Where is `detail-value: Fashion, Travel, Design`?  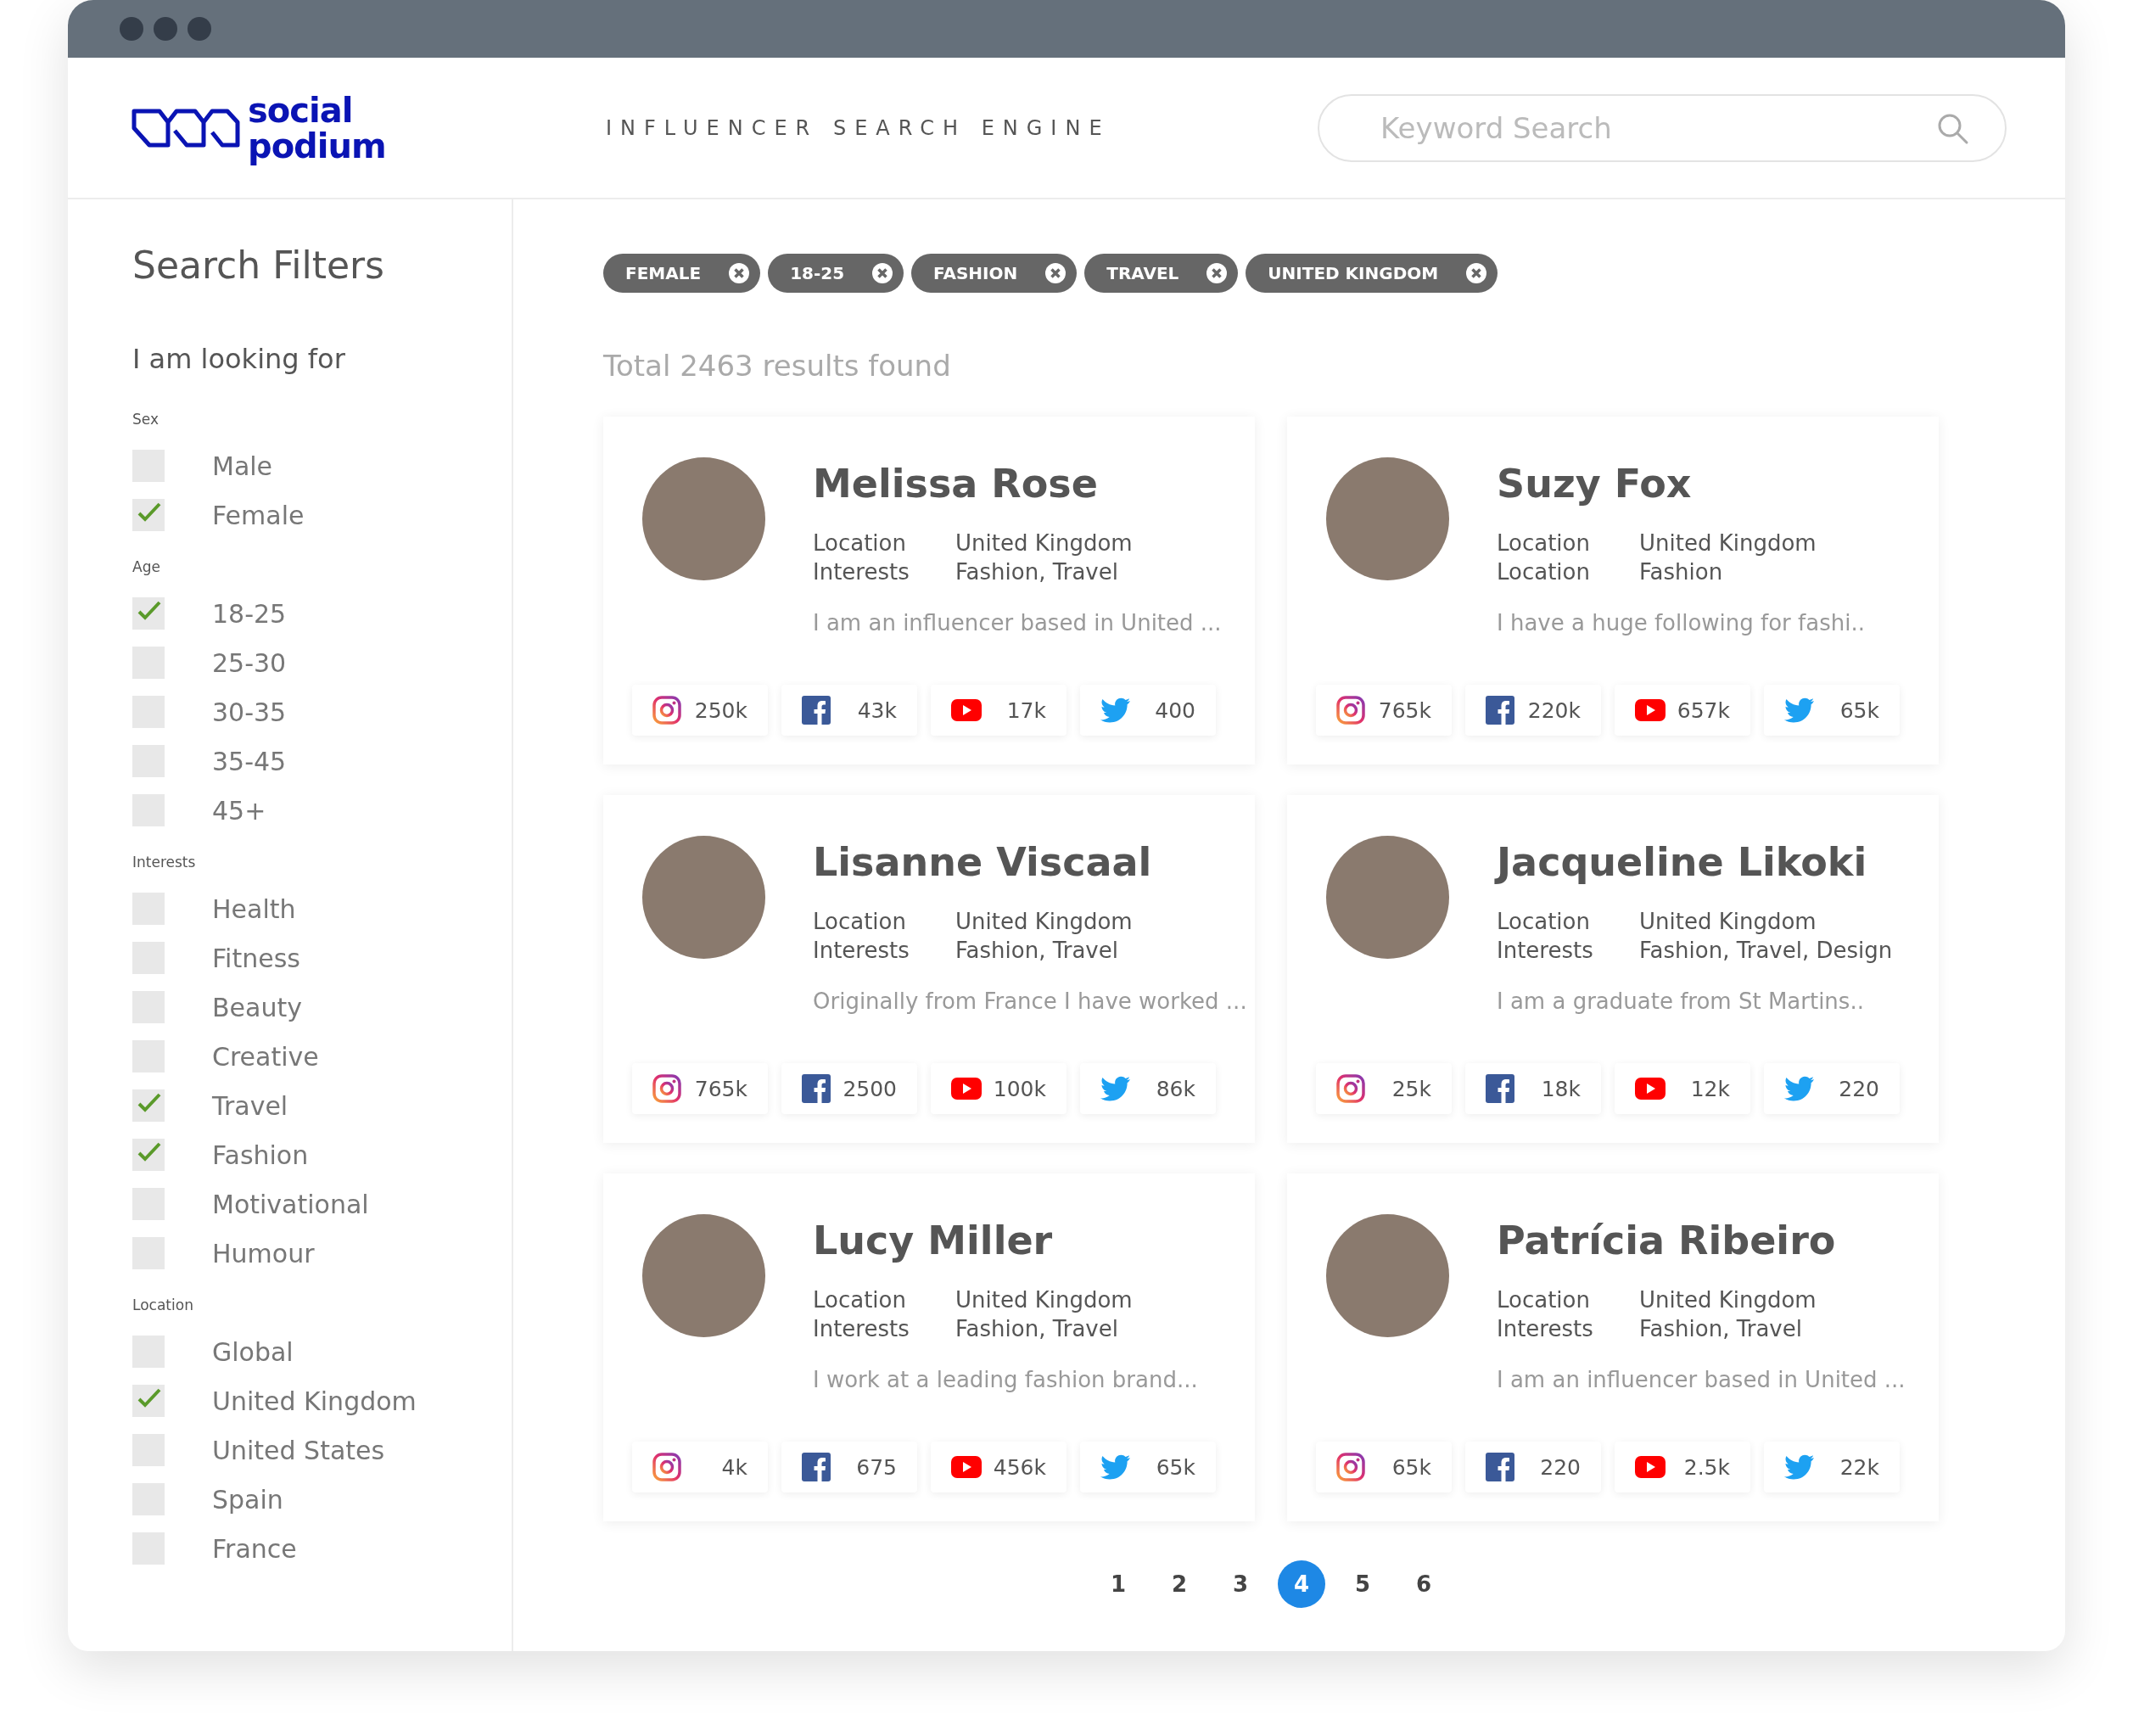
detail-value: Fashion, Travel, Design is located at coordinates (1766, 951).